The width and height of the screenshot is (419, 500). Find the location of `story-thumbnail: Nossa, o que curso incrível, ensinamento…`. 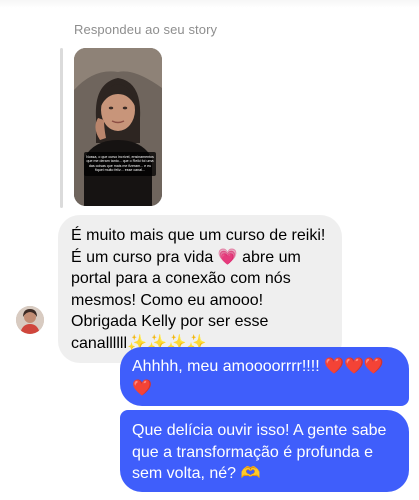

story-thumbnail: Nossa, o que curso incrível, ensinamento… is located at coordinates (118, 127).